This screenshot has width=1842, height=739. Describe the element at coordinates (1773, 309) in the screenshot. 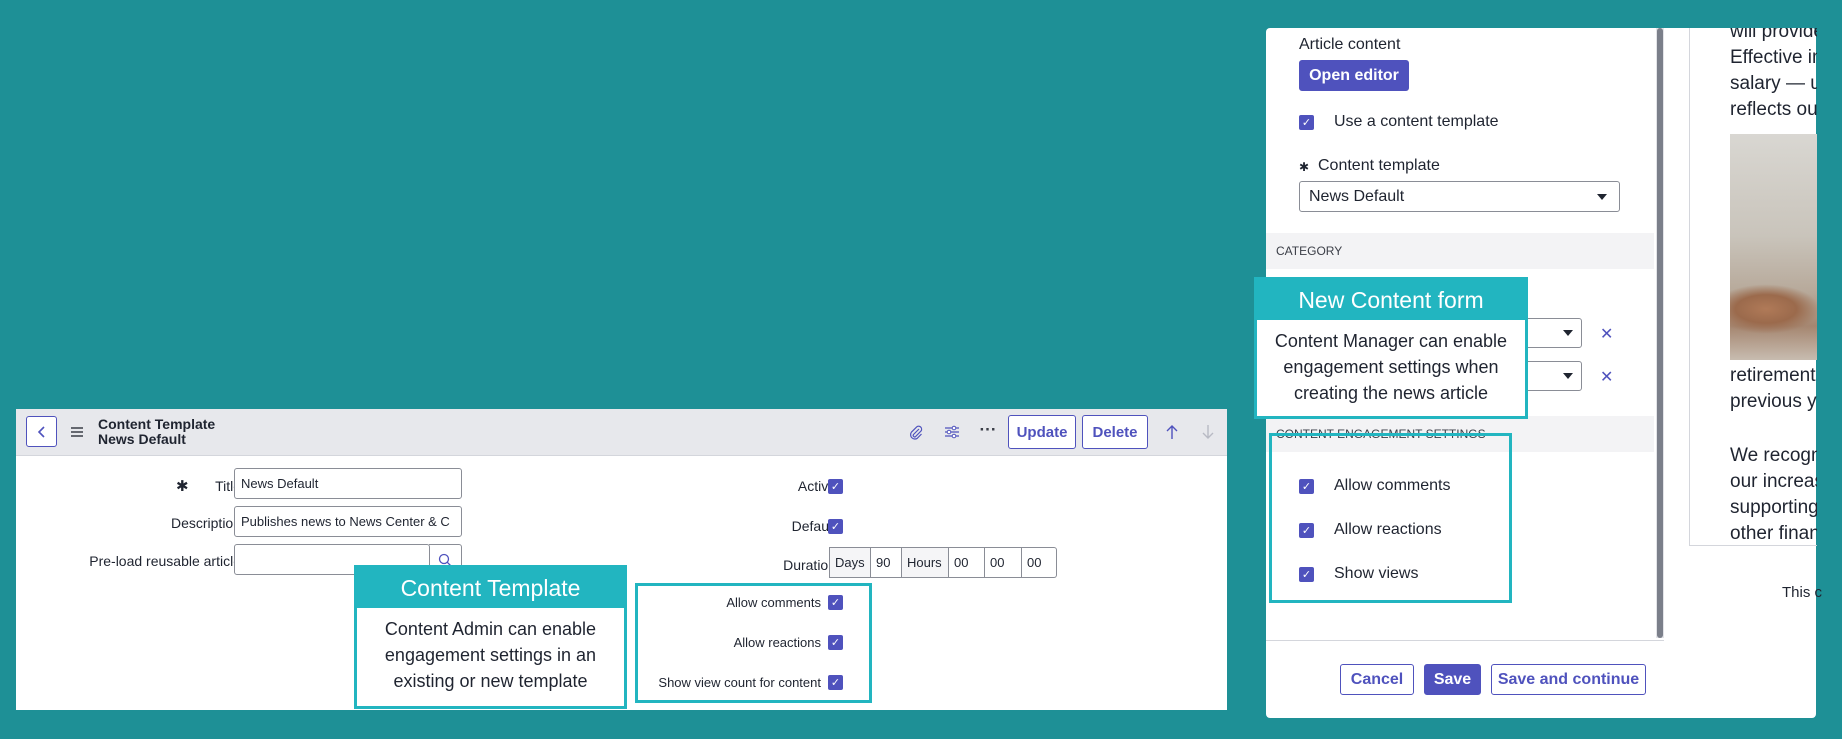

I see `coins-illustration` at that location.